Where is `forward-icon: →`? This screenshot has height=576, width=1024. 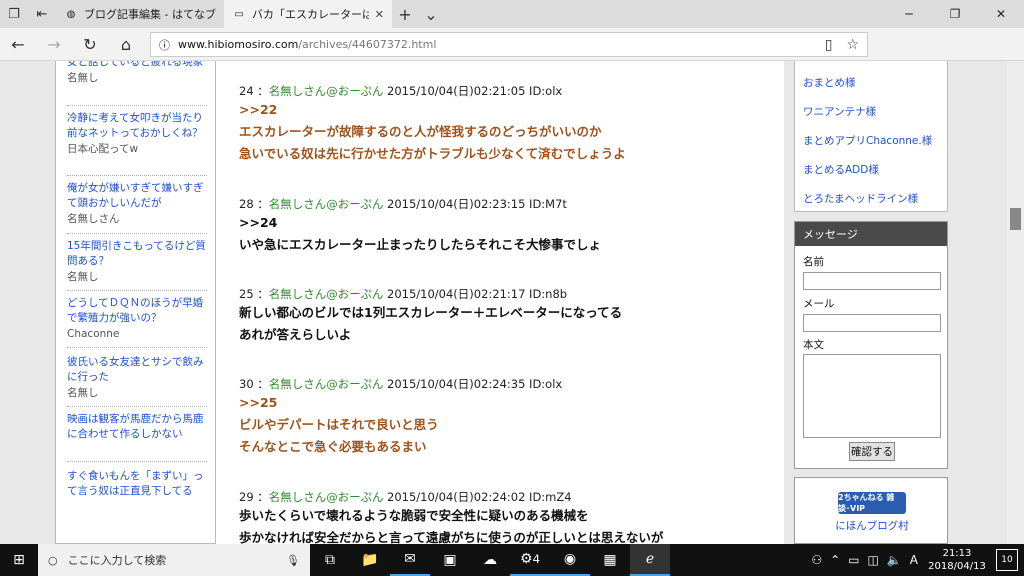 forward-icon: → is located at coordinates (54, 44).